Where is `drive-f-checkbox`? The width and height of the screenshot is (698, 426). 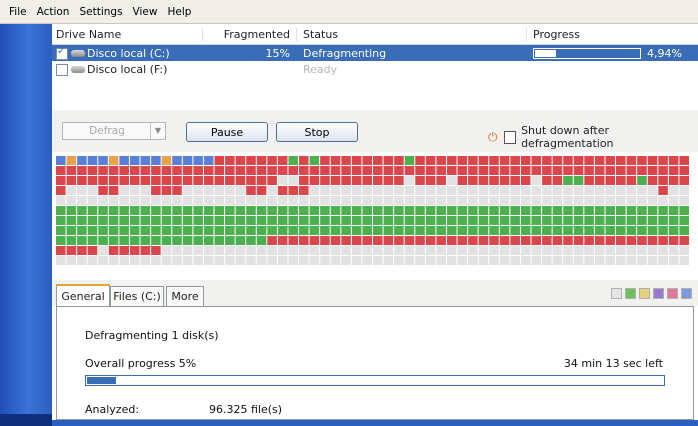
drive-f-checkbox is located at coordinates (62, 69).